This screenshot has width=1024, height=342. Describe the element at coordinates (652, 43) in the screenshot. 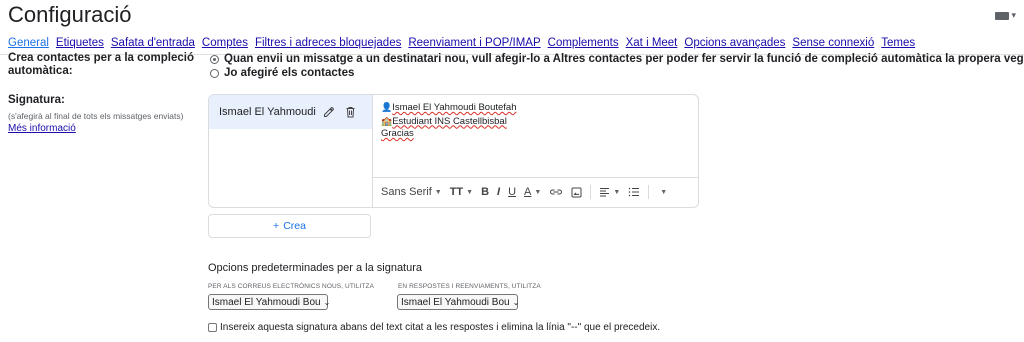

I see `tab-chat-meet: Xat i Meet` at that location.